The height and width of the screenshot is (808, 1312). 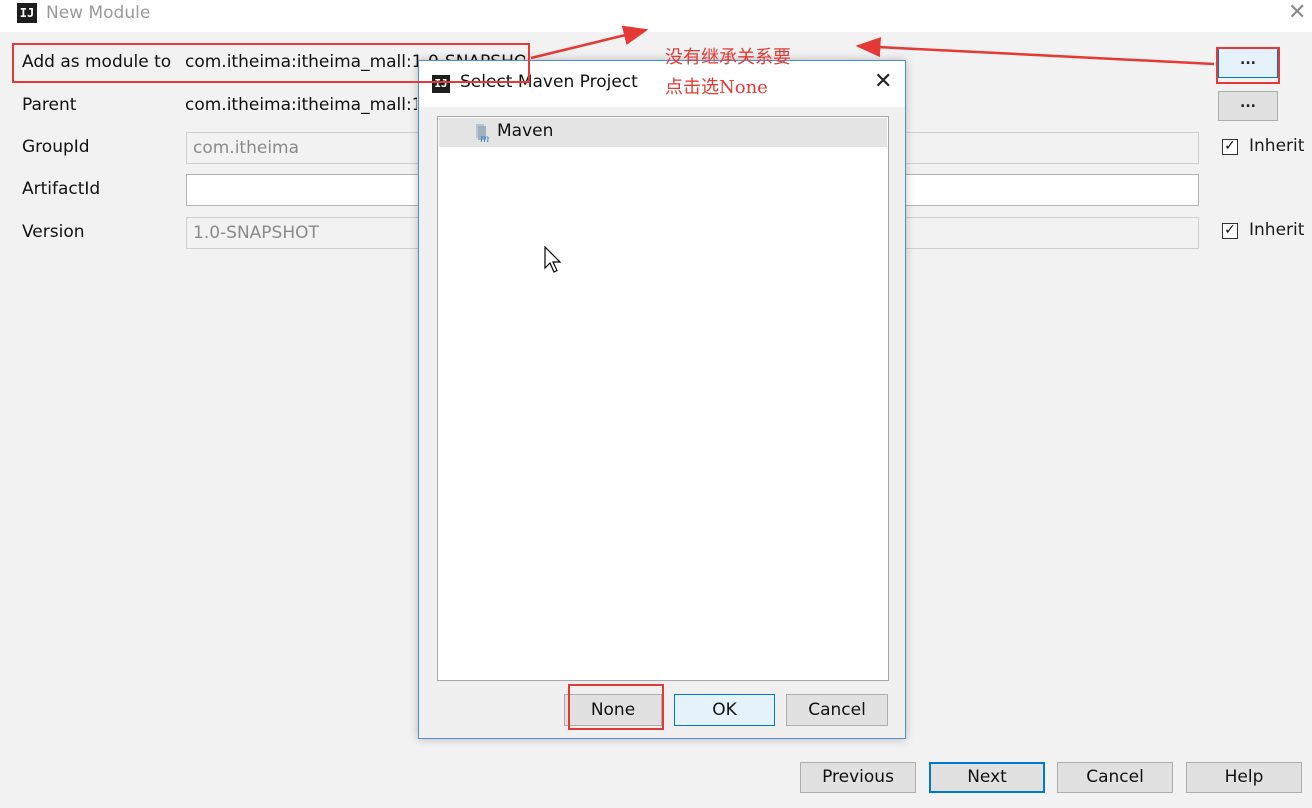 What do you see at coordinates (589, 42) in the screenshot?
I see `arrow-to-top` at bounding box center [589, 42].